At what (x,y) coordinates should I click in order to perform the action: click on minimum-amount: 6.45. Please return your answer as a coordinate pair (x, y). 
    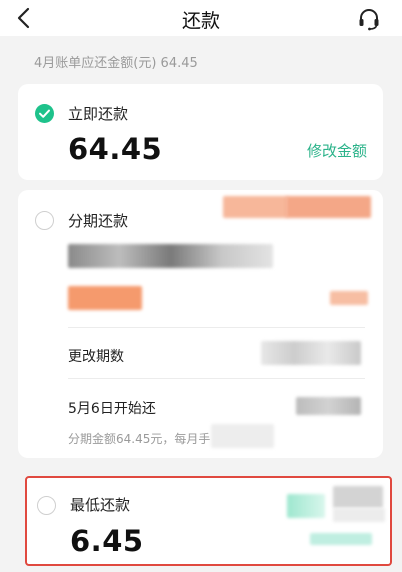
    Looking at the image, I should click on (107, 541).